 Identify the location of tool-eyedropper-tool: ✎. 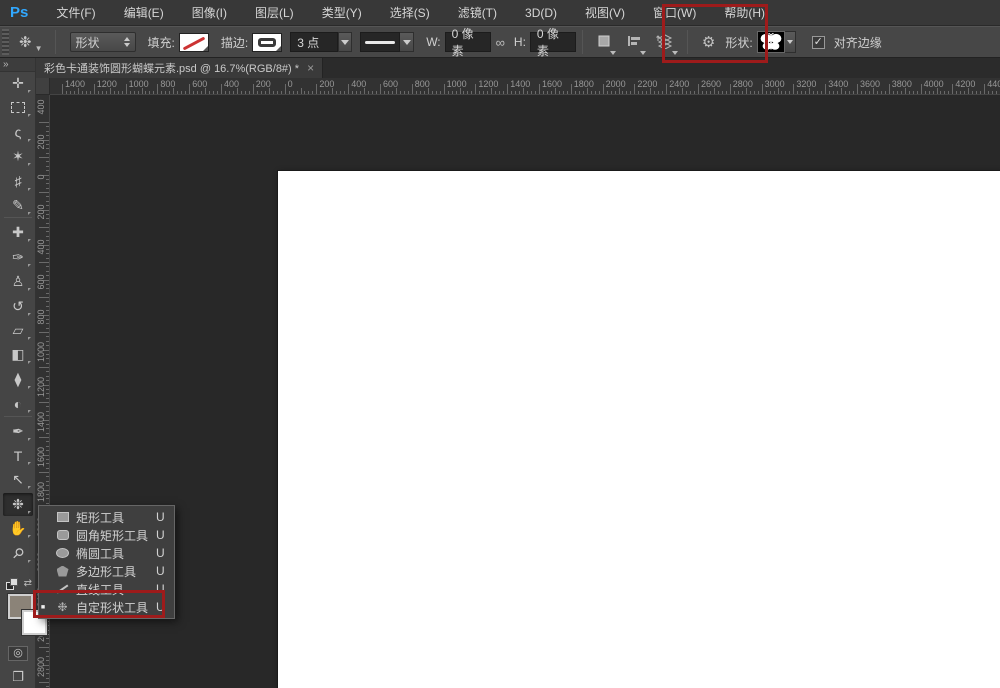
(18, 205).